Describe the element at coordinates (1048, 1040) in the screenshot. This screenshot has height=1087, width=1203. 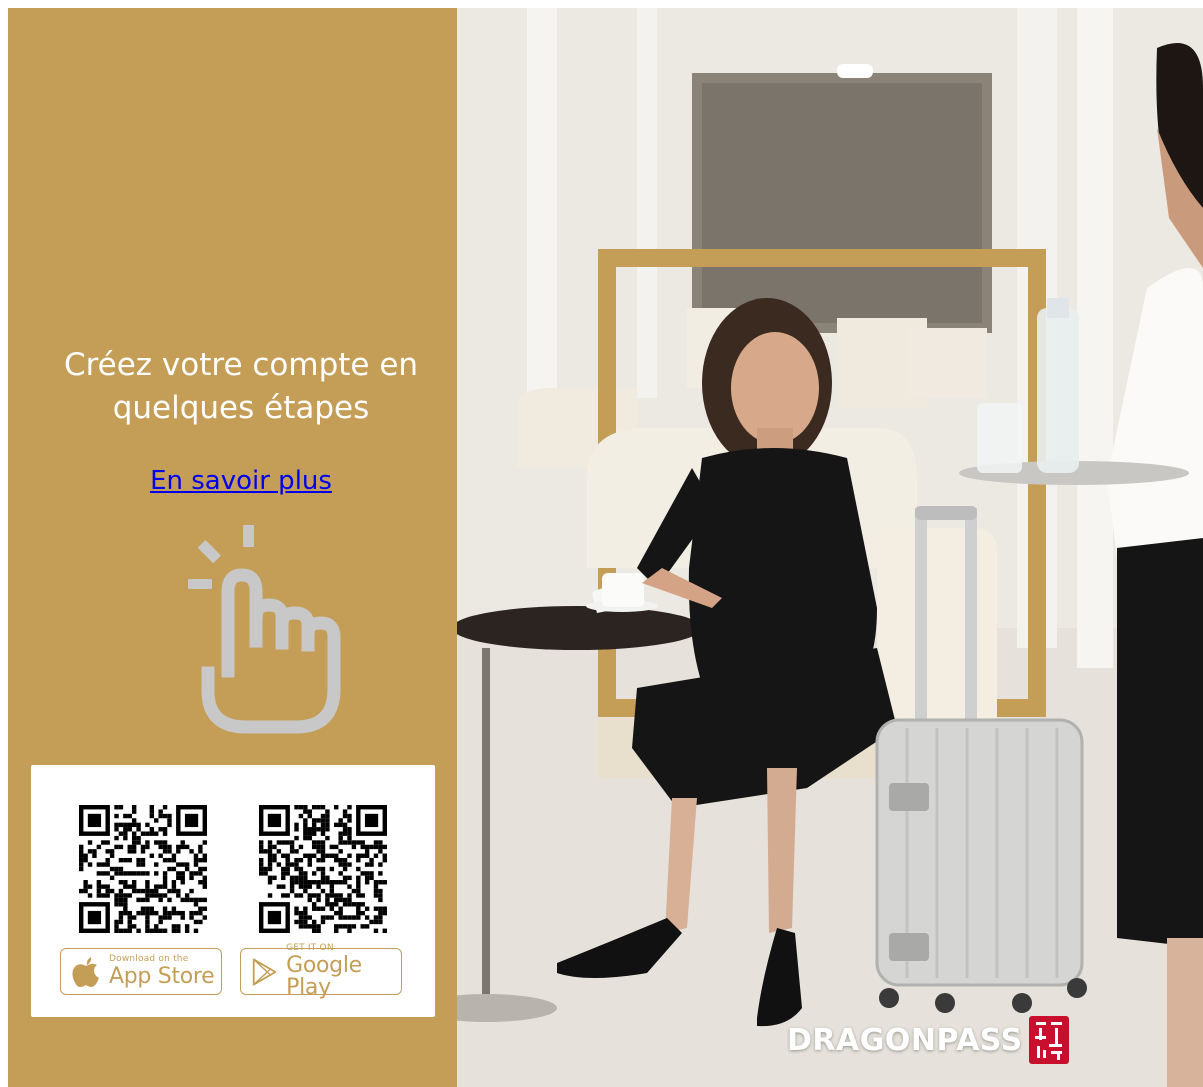
I see `dragonpass-seal-icon` at that location.